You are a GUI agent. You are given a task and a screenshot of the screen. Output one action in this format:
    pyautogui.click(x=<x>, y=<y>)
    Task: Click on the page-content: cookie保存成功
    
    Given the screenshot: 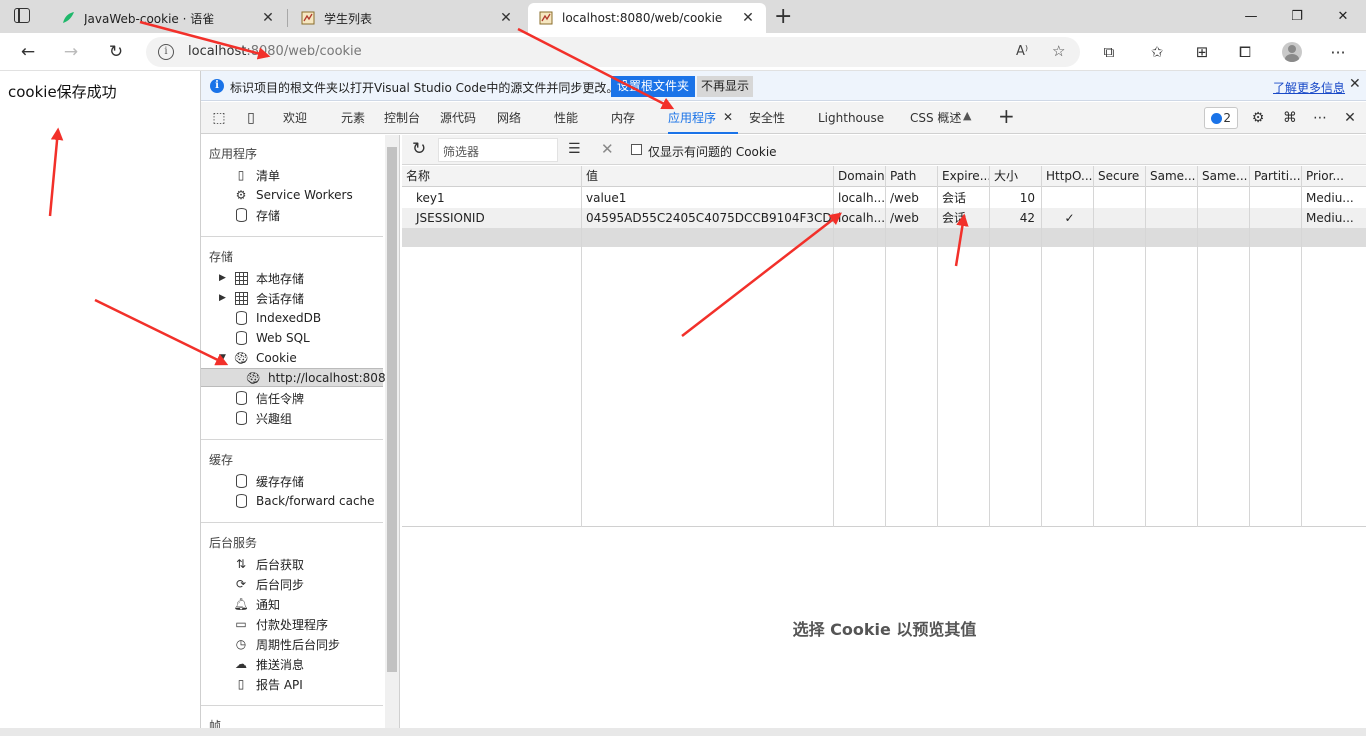 What is the action you would take?
    pyautogui.click(x=100, y=399)
    